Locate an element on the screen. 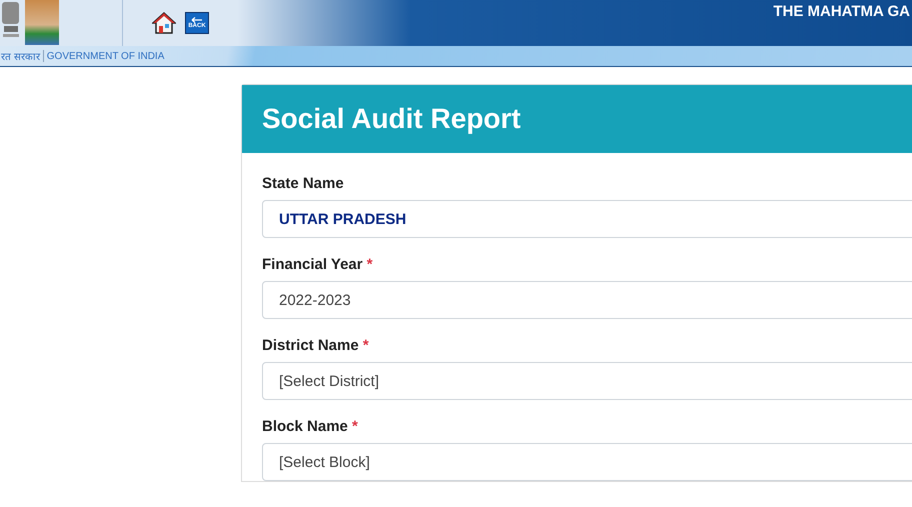 The height and width of the screenshot is (507, 912). field-label: State Name is located at coordinates (303, 183).